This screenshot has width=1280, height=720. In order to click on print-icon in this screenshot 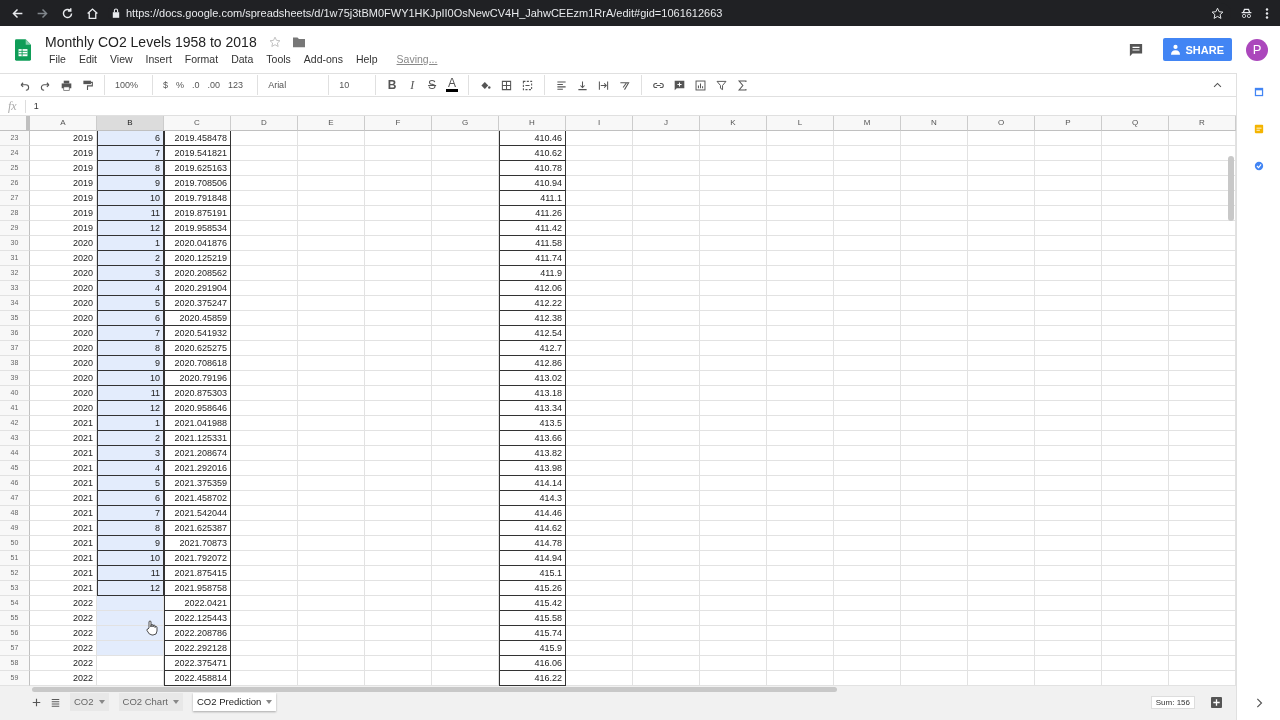, I will do `click(66, 85)`.